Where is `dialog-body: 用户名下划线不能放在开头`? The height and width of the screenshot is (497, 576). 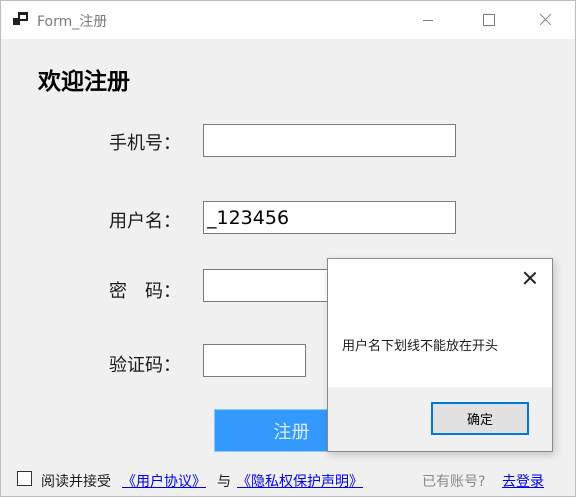 dialog-body: 用户名下划线不能放在开头 is located at coordinates (440, 323).